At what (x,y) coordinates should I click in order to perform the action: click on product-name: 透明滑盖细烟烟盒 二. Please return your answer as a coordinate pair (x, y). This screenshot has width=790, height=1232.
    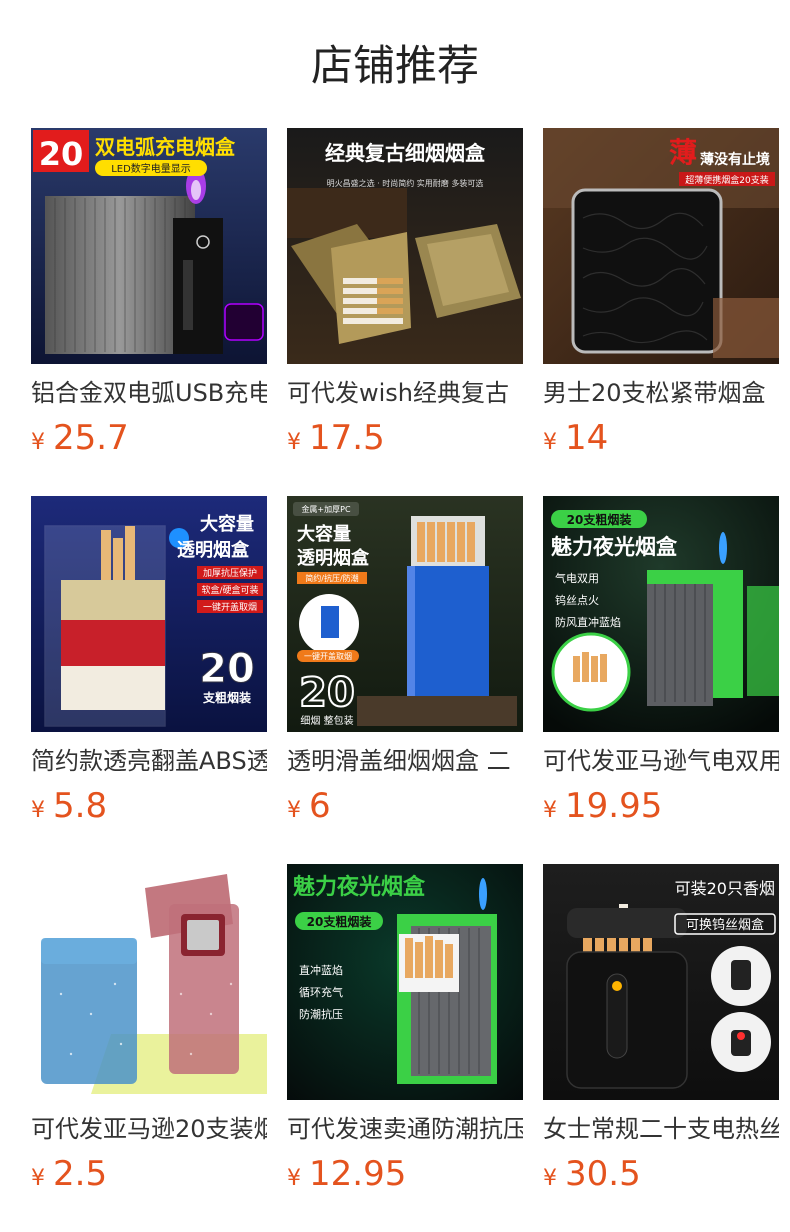
    Looking at the image, I should click on (405, 761).